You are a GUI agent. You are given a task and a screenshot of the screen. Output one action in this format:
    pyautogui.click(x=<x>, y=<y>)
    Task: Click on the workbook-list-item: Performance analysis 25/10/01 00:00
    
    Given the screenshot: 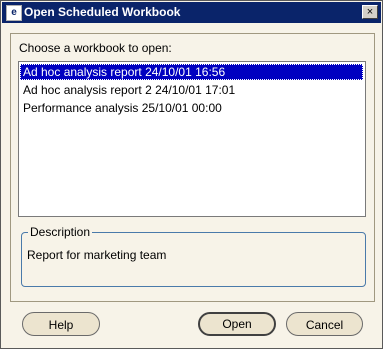 What is the action you would take?
    pyautogui.click(x=191, y=108)
    